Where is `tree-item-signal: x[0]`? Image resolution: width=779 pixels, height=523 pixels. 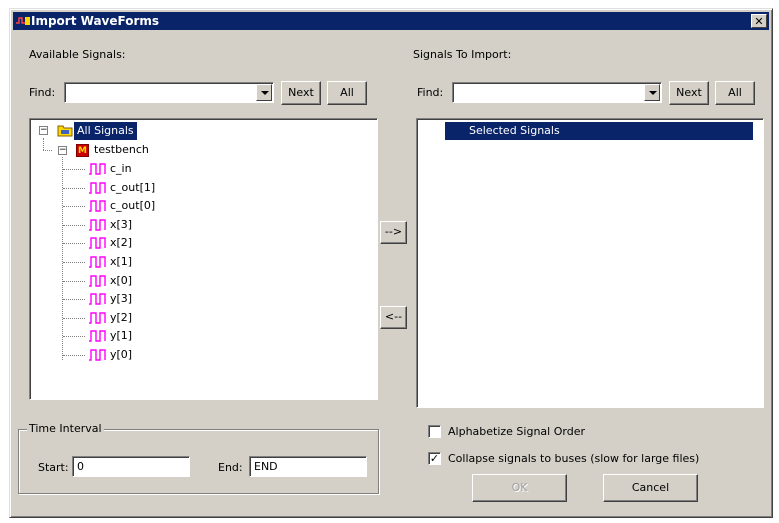 tree-item-signal: x[0] is located at coordinates (121, 281).